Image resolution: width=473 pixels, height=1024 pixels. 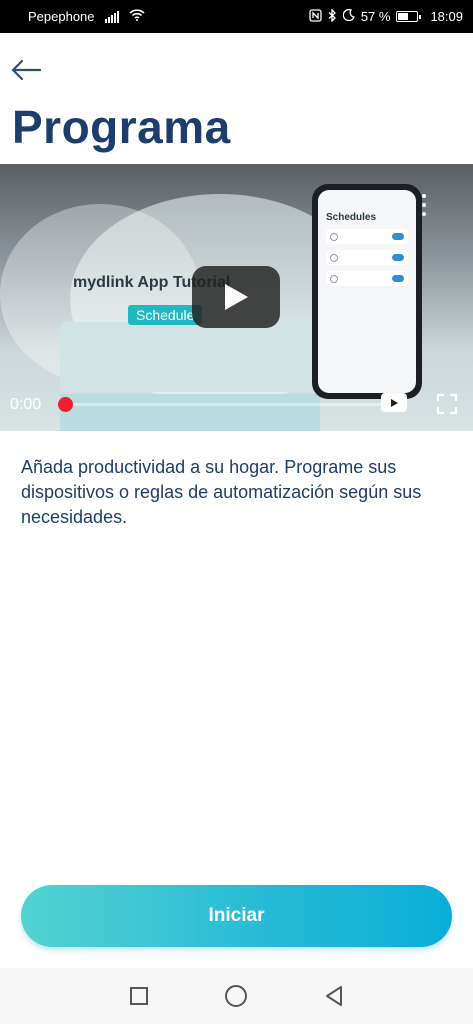 What do you see at coordinates (190, 412) in the screenshot?
I see `video-scene-floor` at bounding box center [190, 412].